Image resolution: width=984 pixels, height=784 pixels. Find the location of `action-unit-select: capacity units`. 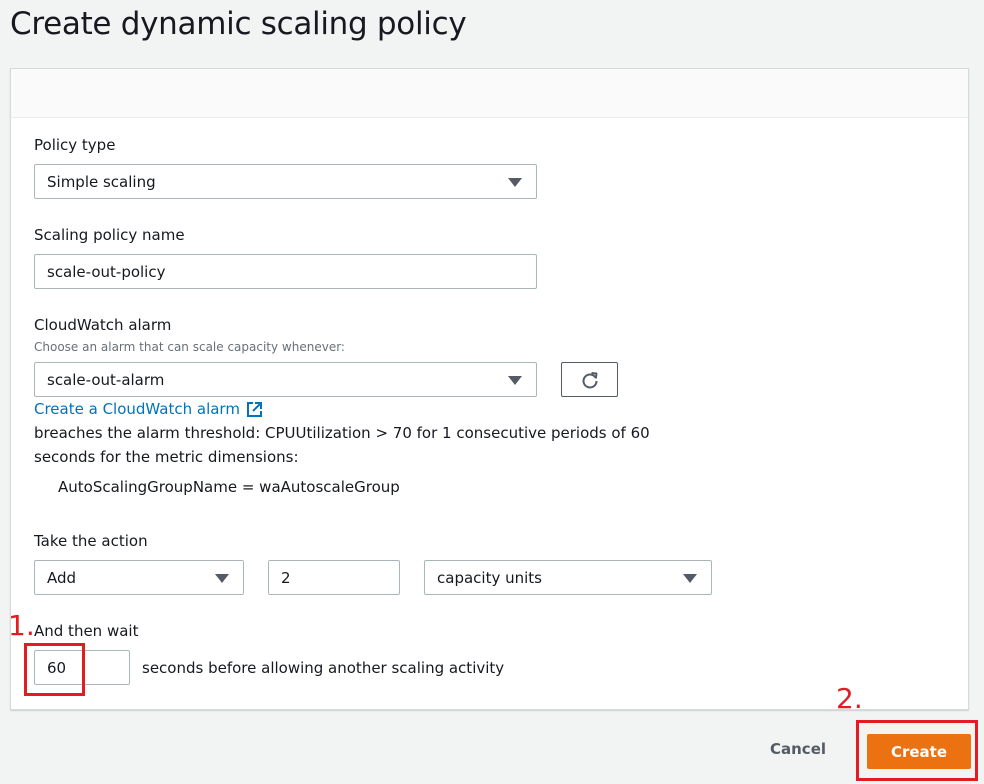

action-unit-select: capacity units is located at coordinates (568, 577).